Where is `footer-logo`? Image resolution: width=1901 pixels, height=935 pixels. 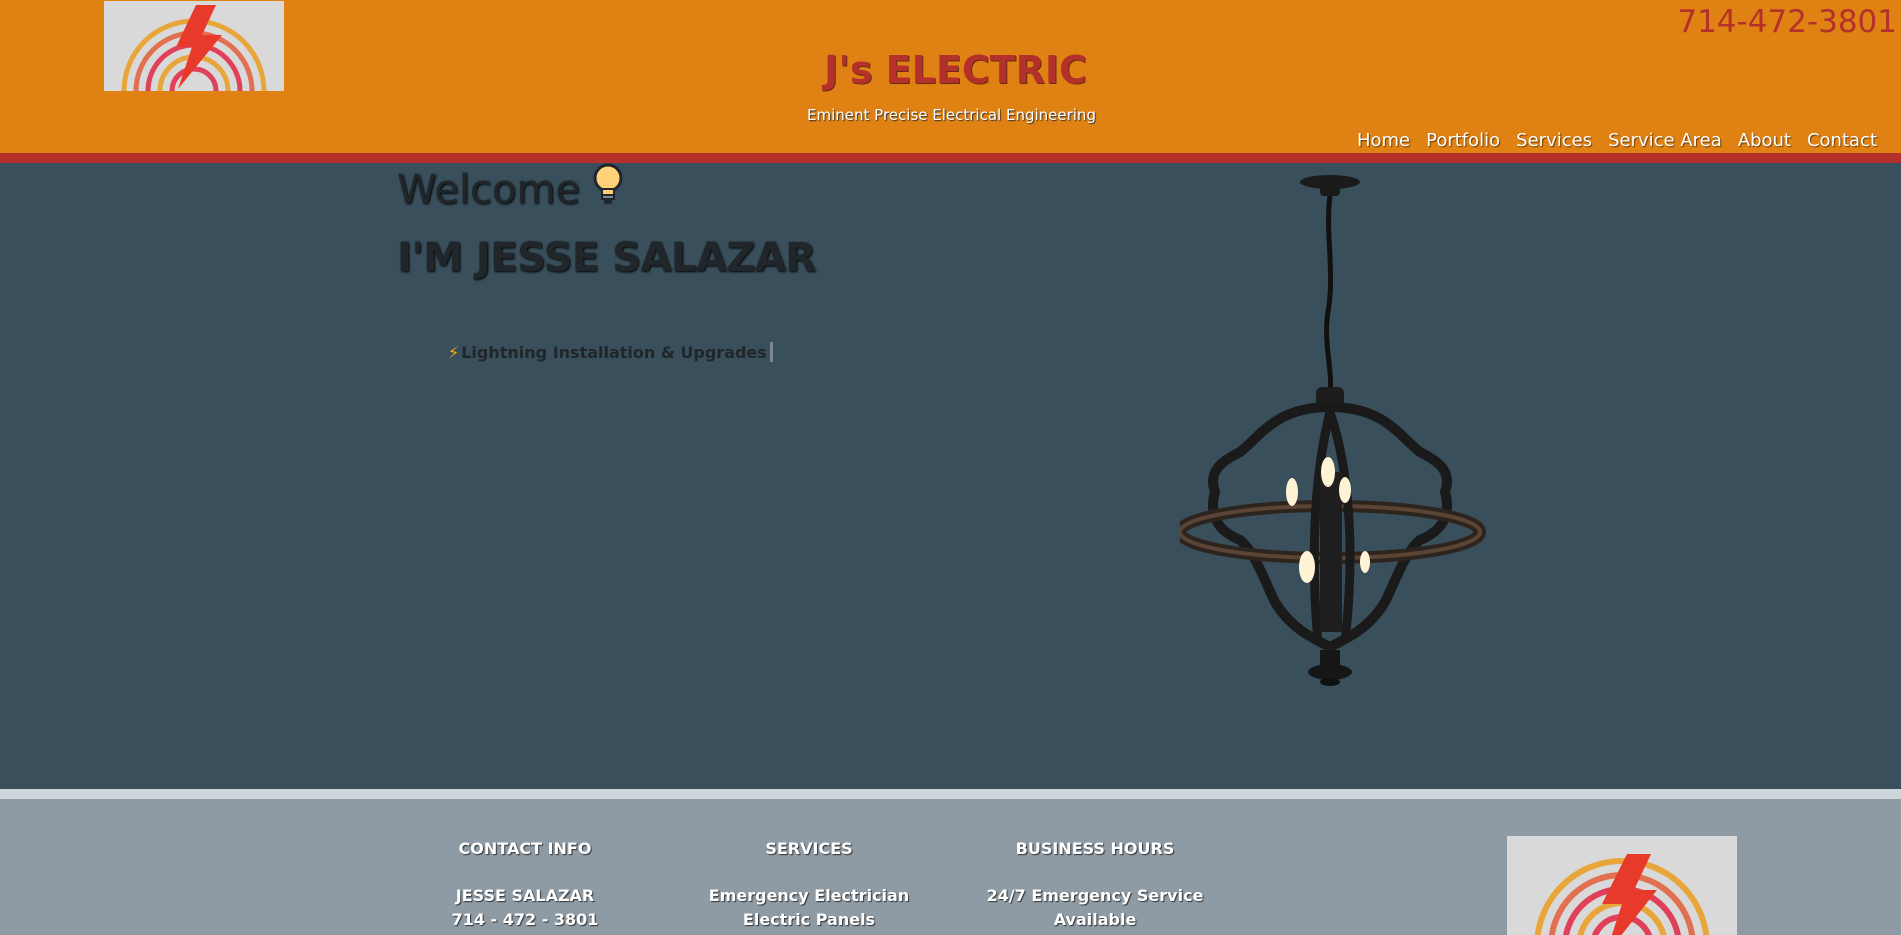 footer-logo is located at coordinates (1622, 885).